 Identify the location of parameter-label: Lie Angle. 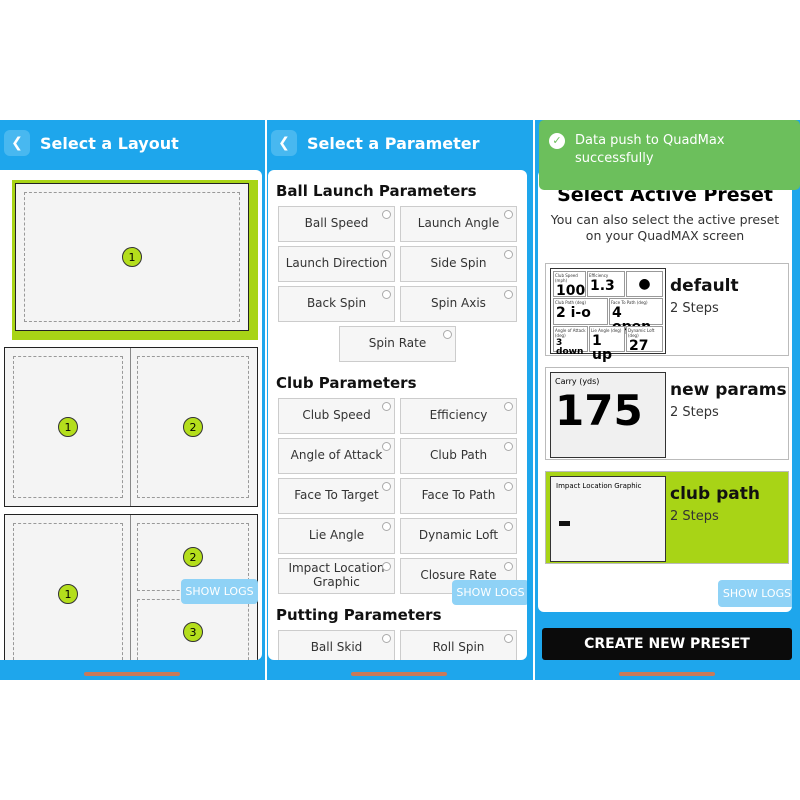
(336, 535).